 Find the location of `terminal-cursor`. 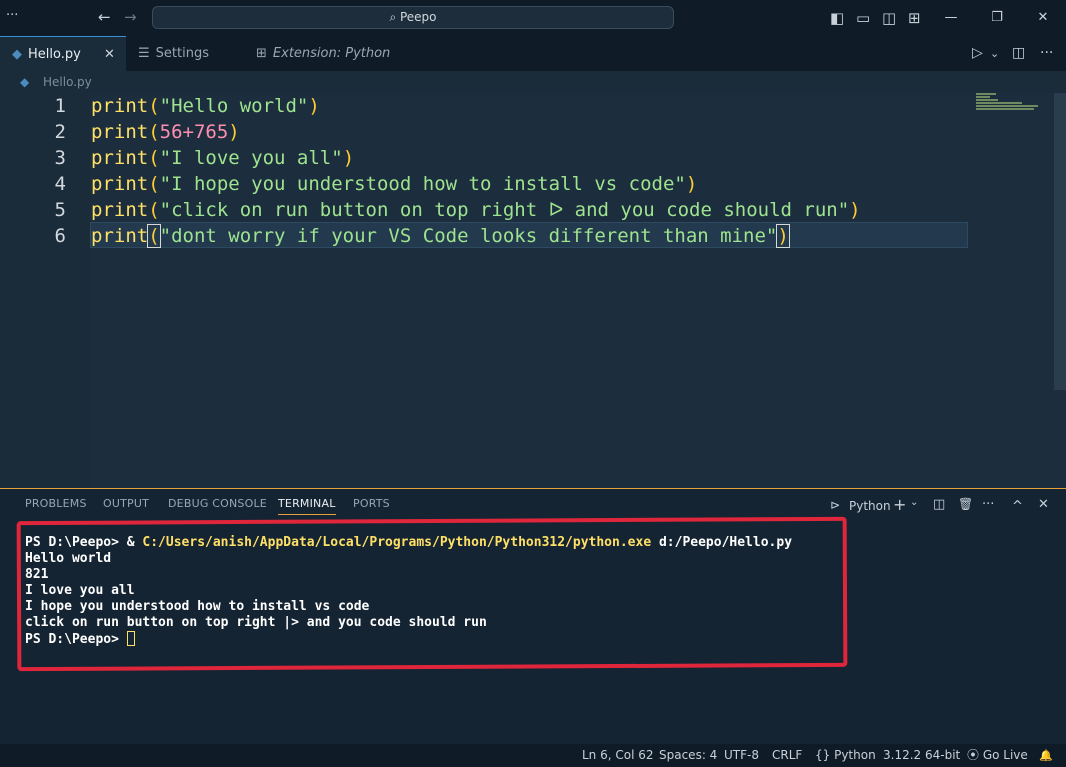

terminal-cursor is located at coordinates (130, 638).